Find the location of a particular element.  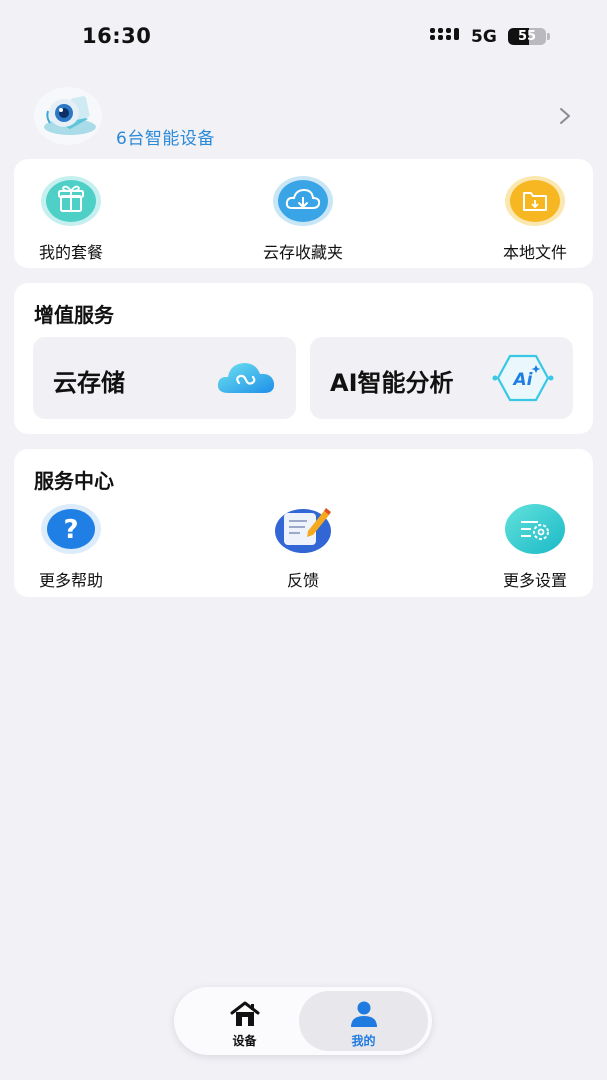

help-icon: ? is located at coordinates (71, 529).